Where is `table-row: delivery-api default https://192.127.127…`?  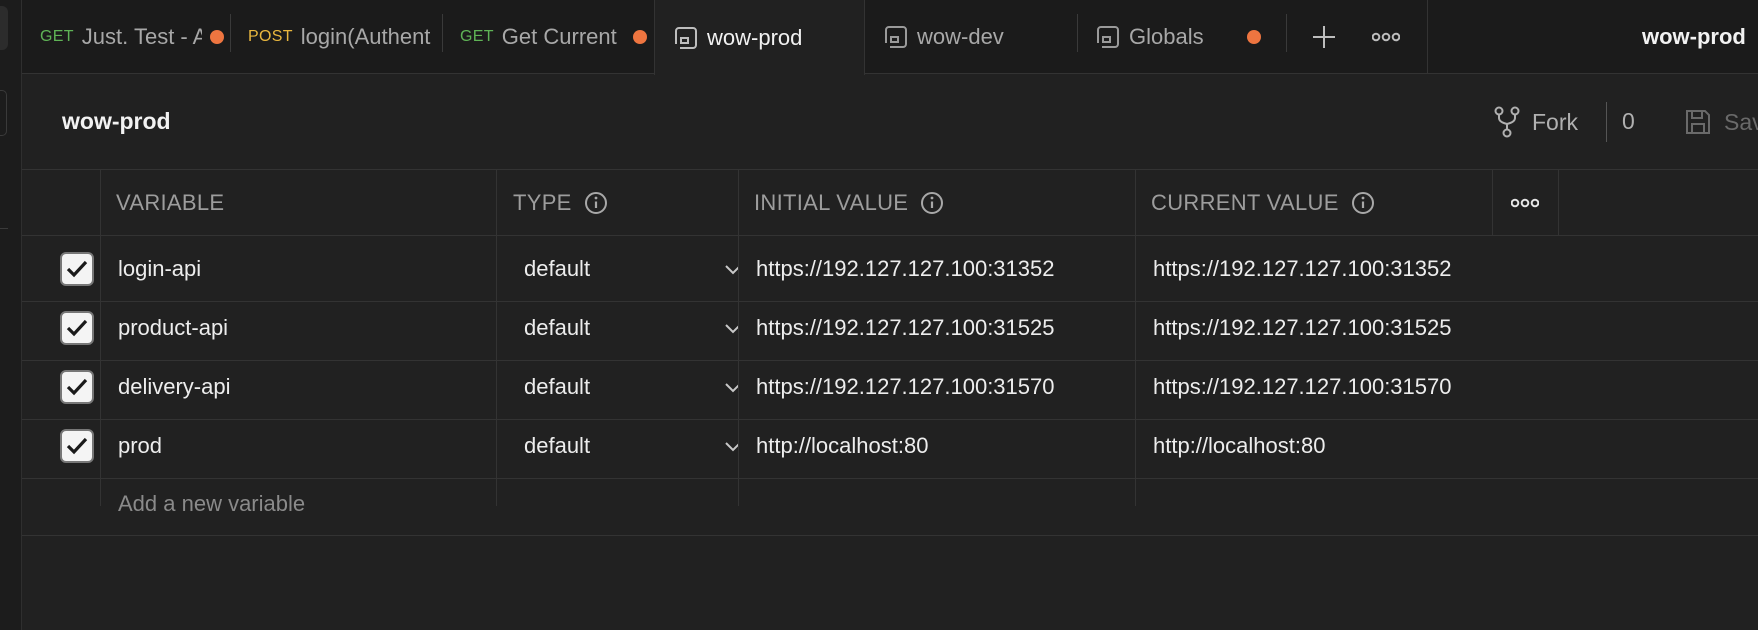 table-row: delivery-api default https://192.127.127… is located at coordinates (890, 387).